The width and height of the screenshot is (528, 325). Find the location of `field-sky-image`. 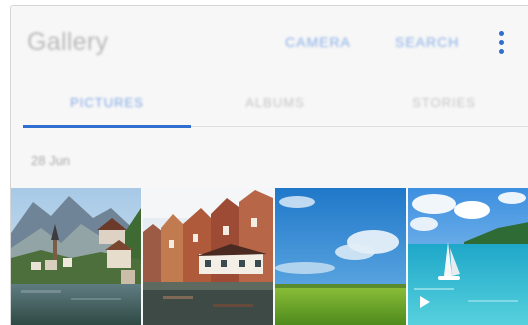

field-sky-image is located at coordinates (340, 256).